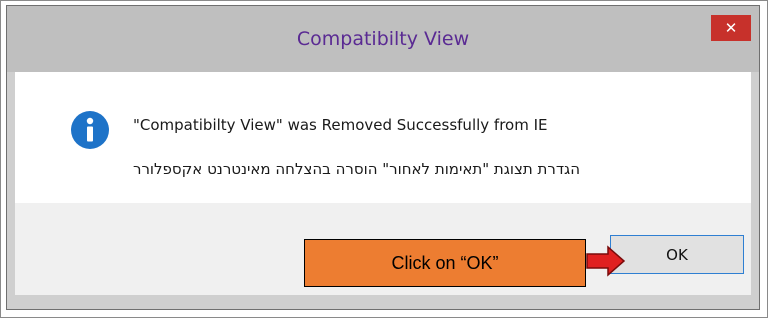 Image resolution: width=768 pixels, height=318 pixels. What do you see at coordinates (677, 254) in the screenshot?
I see `ok-button: OK` at bounding box center [677, 254].